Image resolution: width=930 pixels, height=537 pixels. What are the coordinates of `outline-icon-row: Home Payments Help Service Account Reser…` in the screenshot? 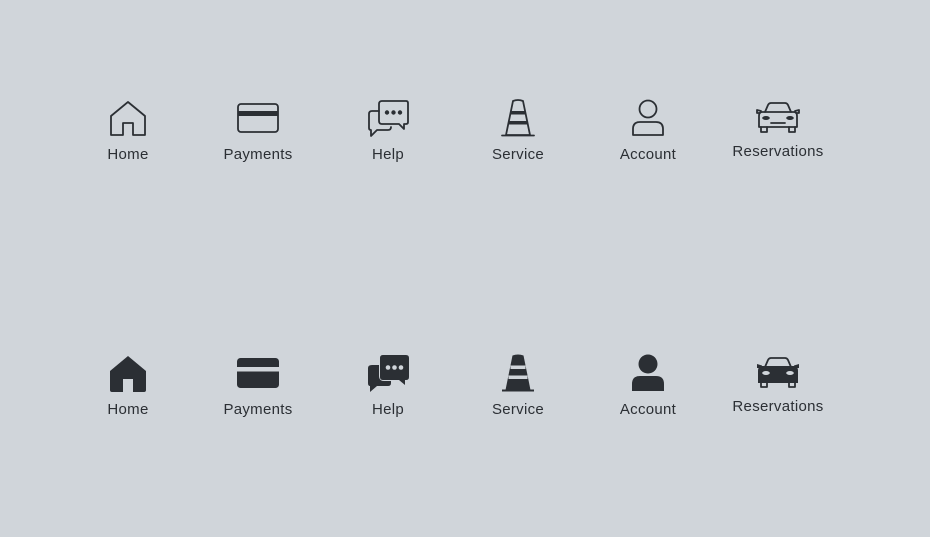 It's located at (465, 135).